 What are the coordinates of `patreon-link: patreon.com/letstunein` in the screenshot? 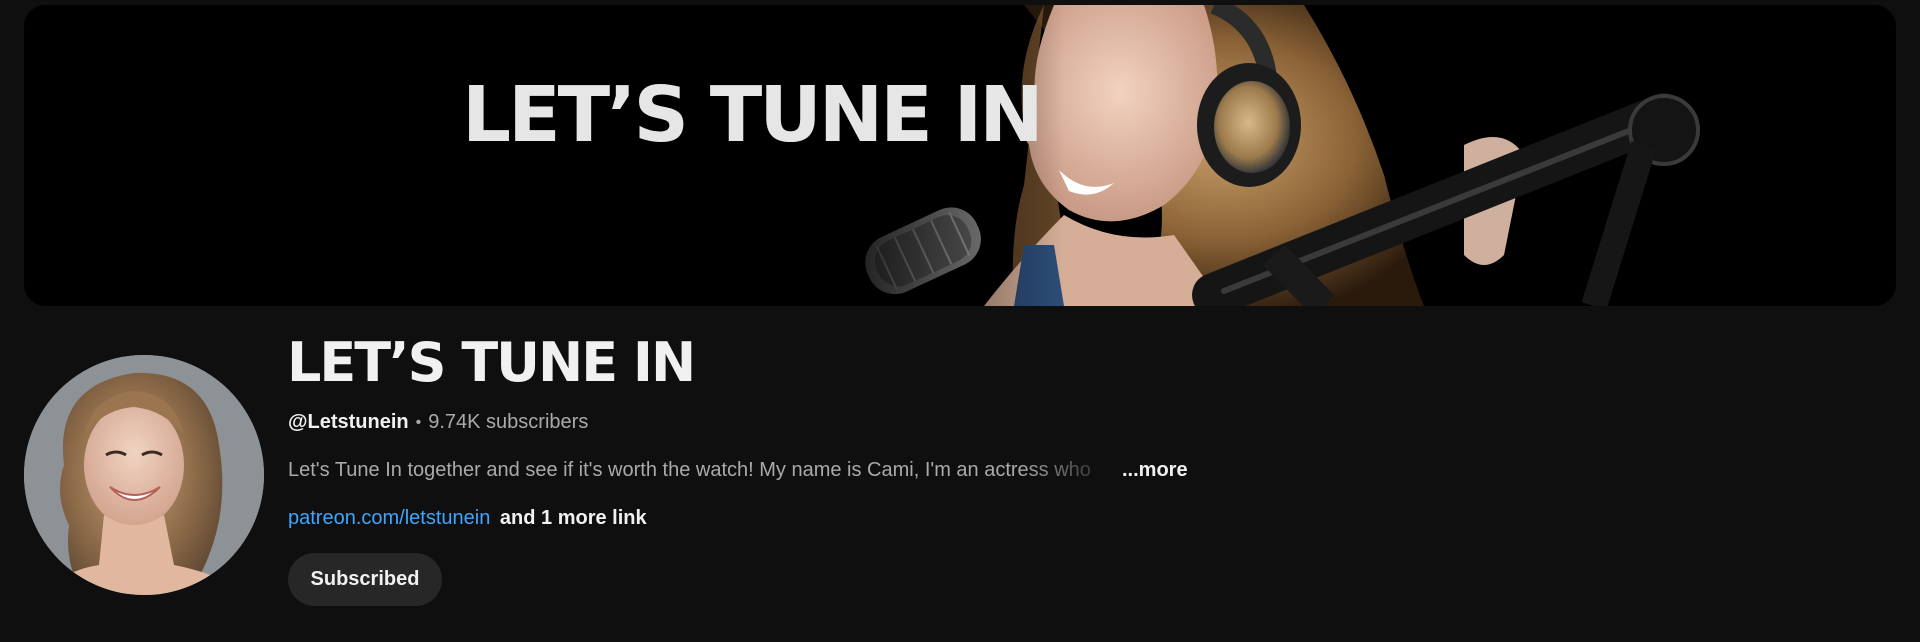 It's located at (389, 518).